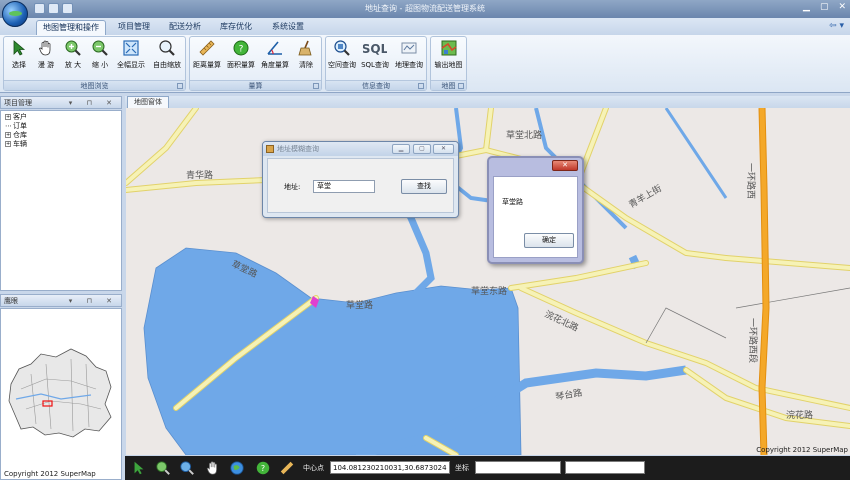 This screenshot has width=850, height=480. Describe the element at coordinates (18, 103) in the screenshot. I see `project-panel-title: 项目管理` at that location.